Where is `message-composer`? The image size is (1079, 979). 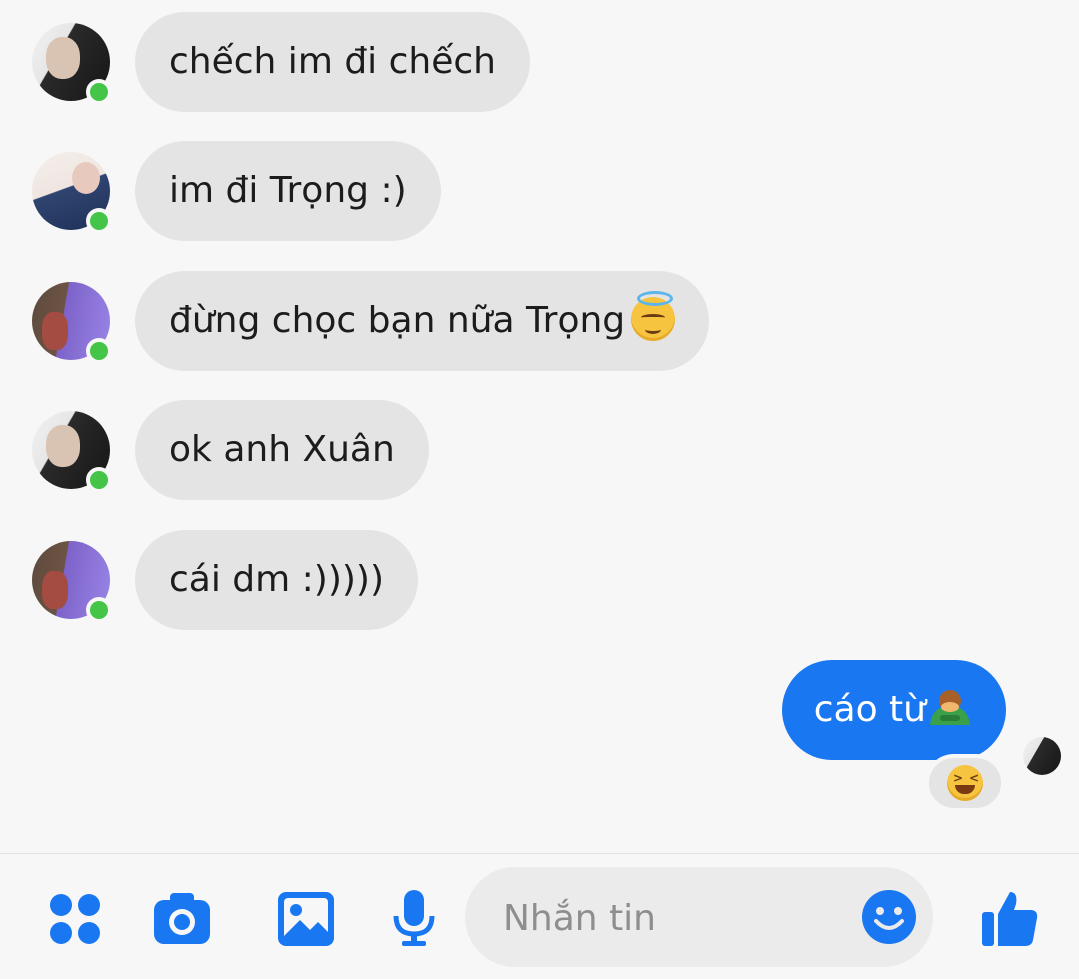 message-composer is located at coordinates (539, 916).